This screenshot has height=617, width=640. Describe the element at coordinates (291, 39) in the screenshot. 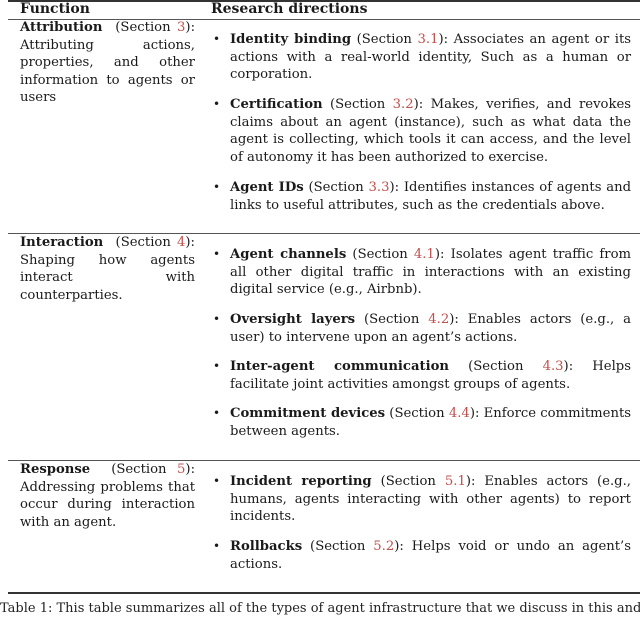

I see `item-name: Identity binding` at that location.